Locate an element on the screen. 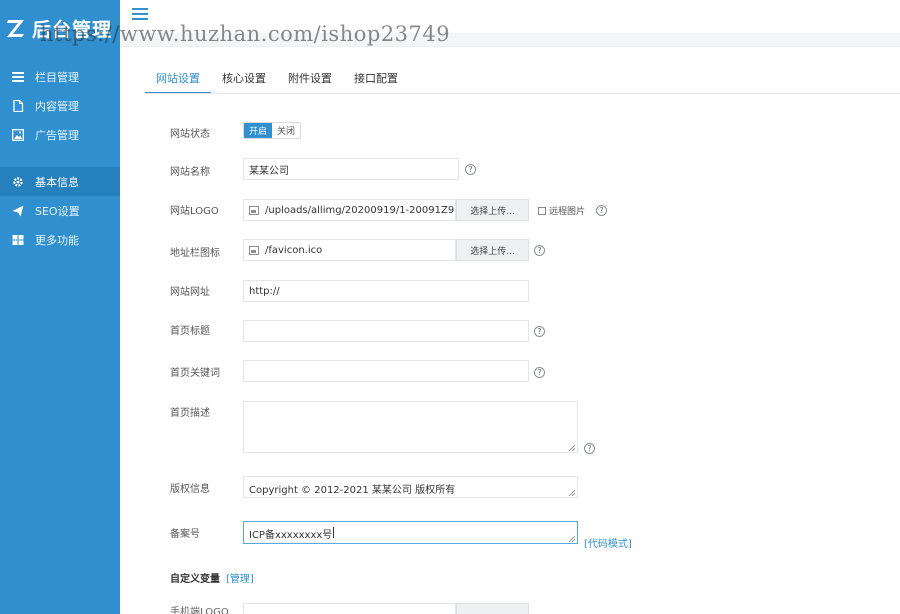 The image size is (900, 614). remote-image-checkbox: 远程图片 is located at coordinates (561, 210).